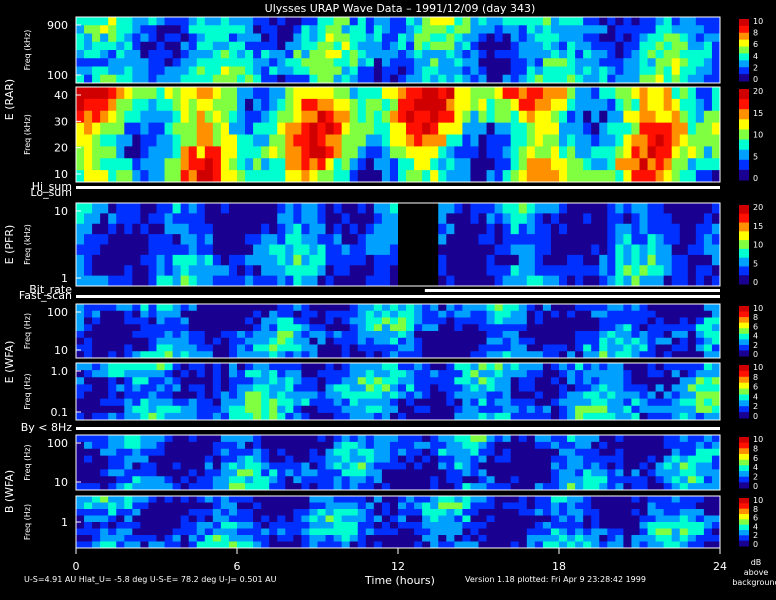 This screenshot has height=600, width=776. Describe the element at coordinates (744, 227) in the screenshot. I see `colorbar-swatch` at that location.